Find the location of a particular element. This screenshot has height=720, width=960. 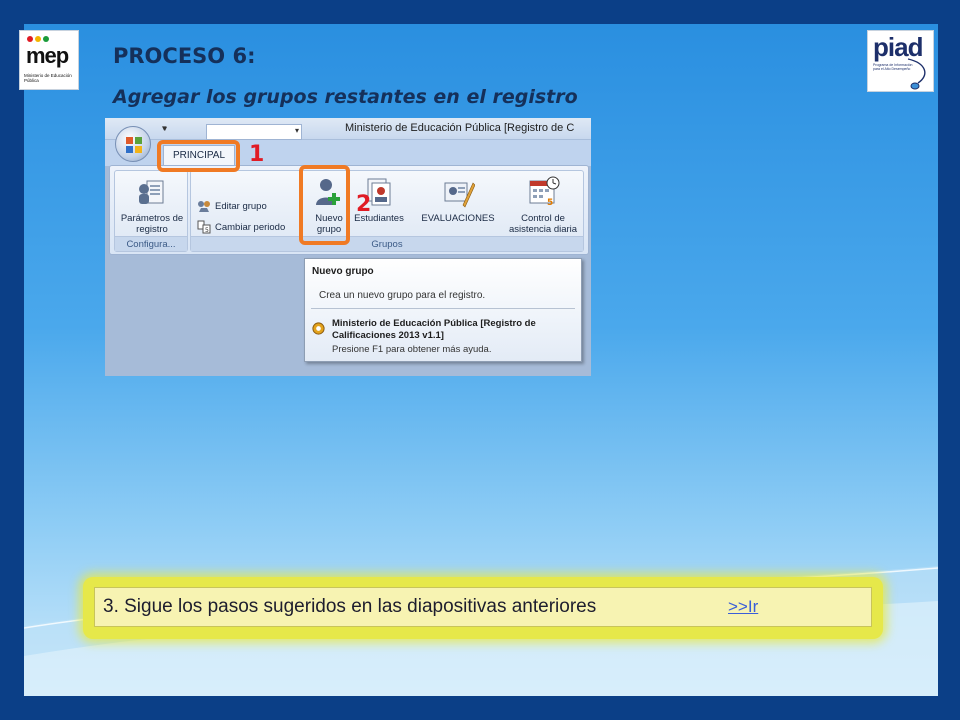

cambiar-periodo-button: 5 Cambiar periodo is located at coordinates (241, 227).